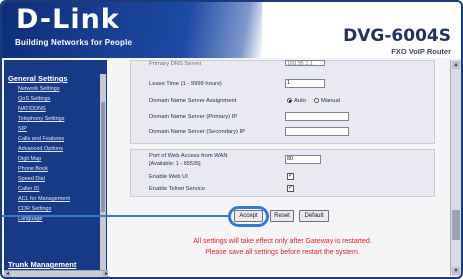 This screenshot has width=463, height=279. What do you see at coordinates (456, 271) in the screenshot?
I see `scroll-down-arrow-icon: ▾` at bounding box center [456, 271].